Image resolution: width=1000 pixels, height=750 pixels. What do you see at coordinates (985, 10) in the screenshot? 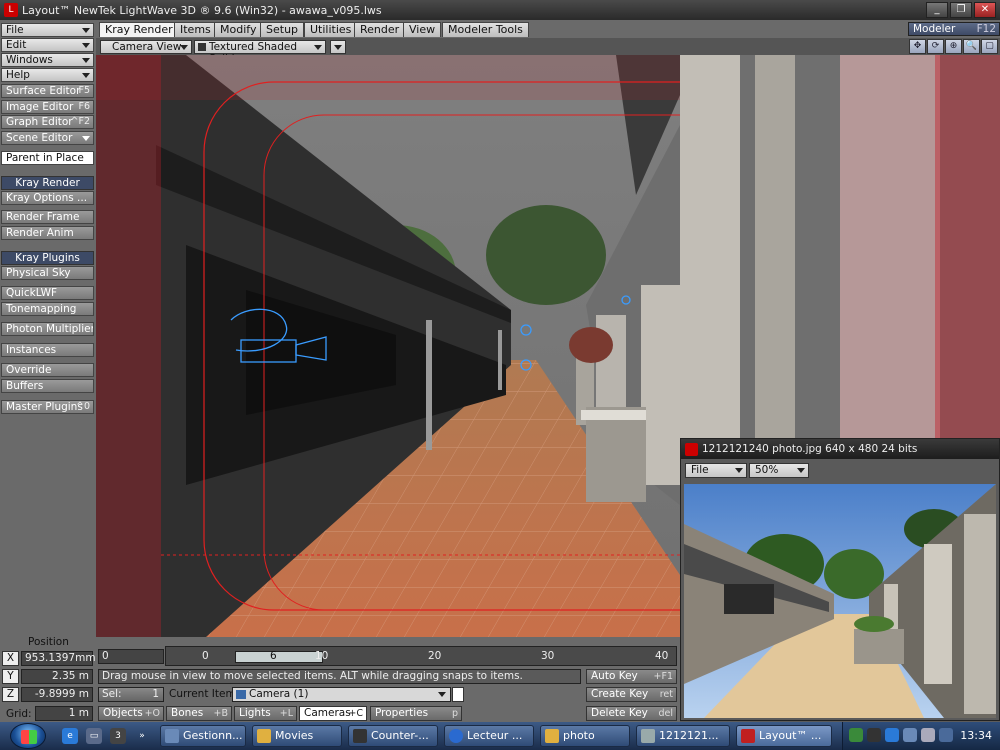
I see `close-button: ✕` at bounding box center [985, 10].